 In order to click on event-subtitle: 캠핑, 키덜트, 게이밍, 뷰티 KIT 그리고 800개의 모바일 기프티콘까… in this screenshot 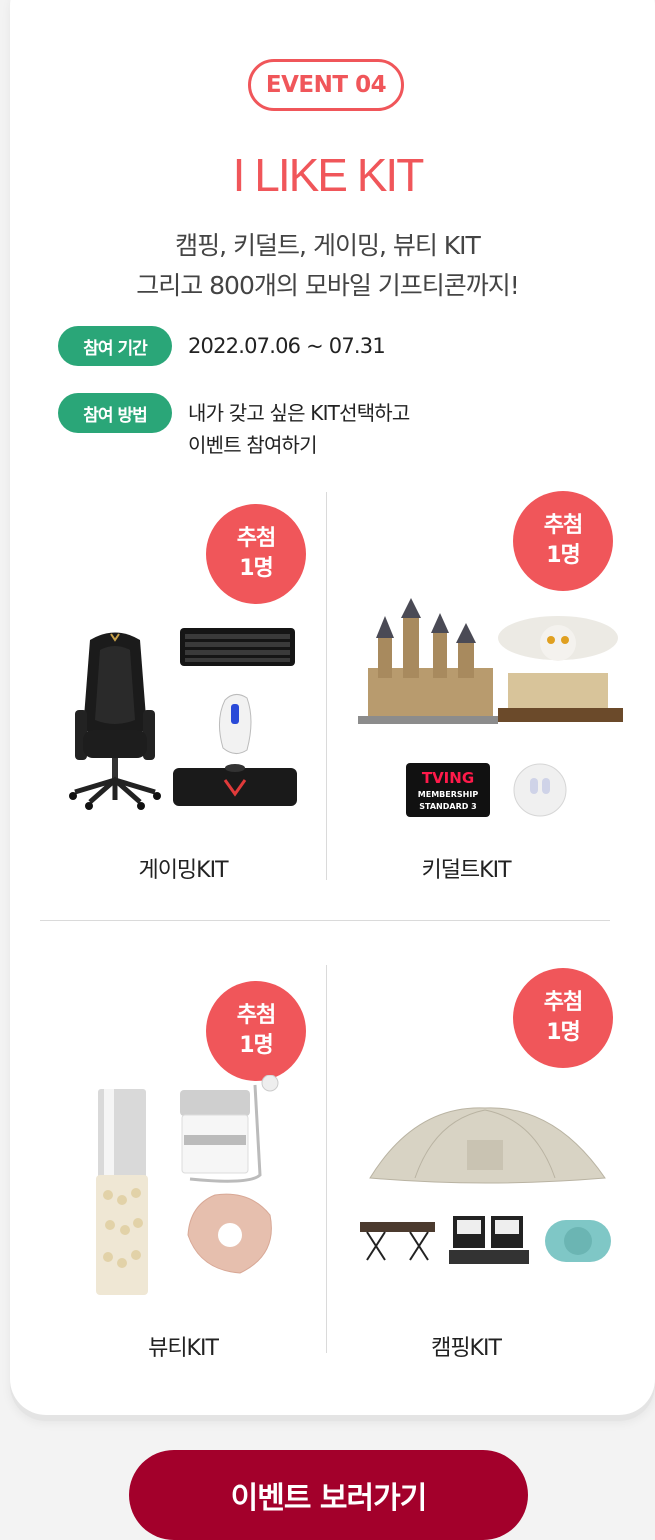, I will do `click(327, 266)`.